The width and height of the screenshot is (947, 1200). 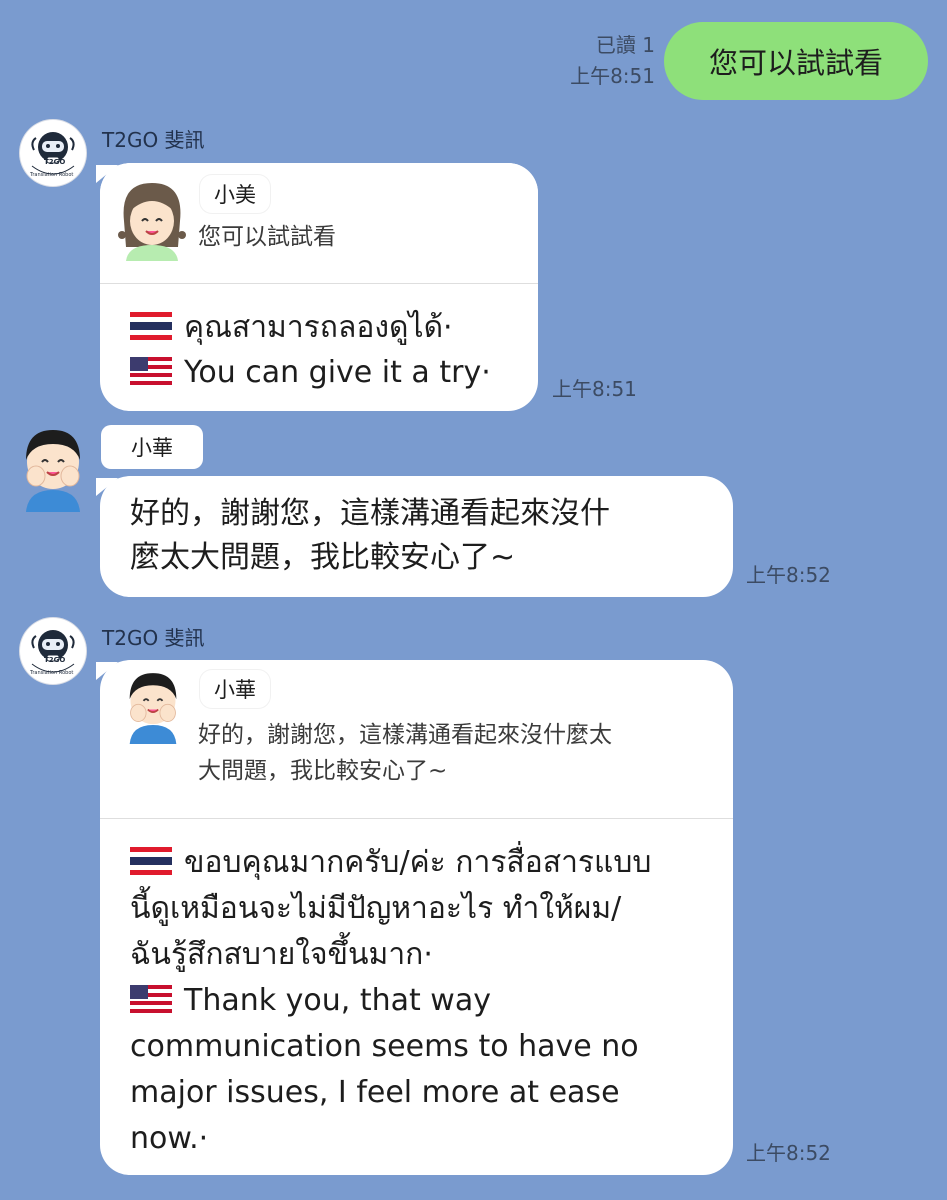 What do you see at coordinates (235, 689) in the screenshot?
I see `quote-sender-name: 小華` at bounding box center [235, 689].